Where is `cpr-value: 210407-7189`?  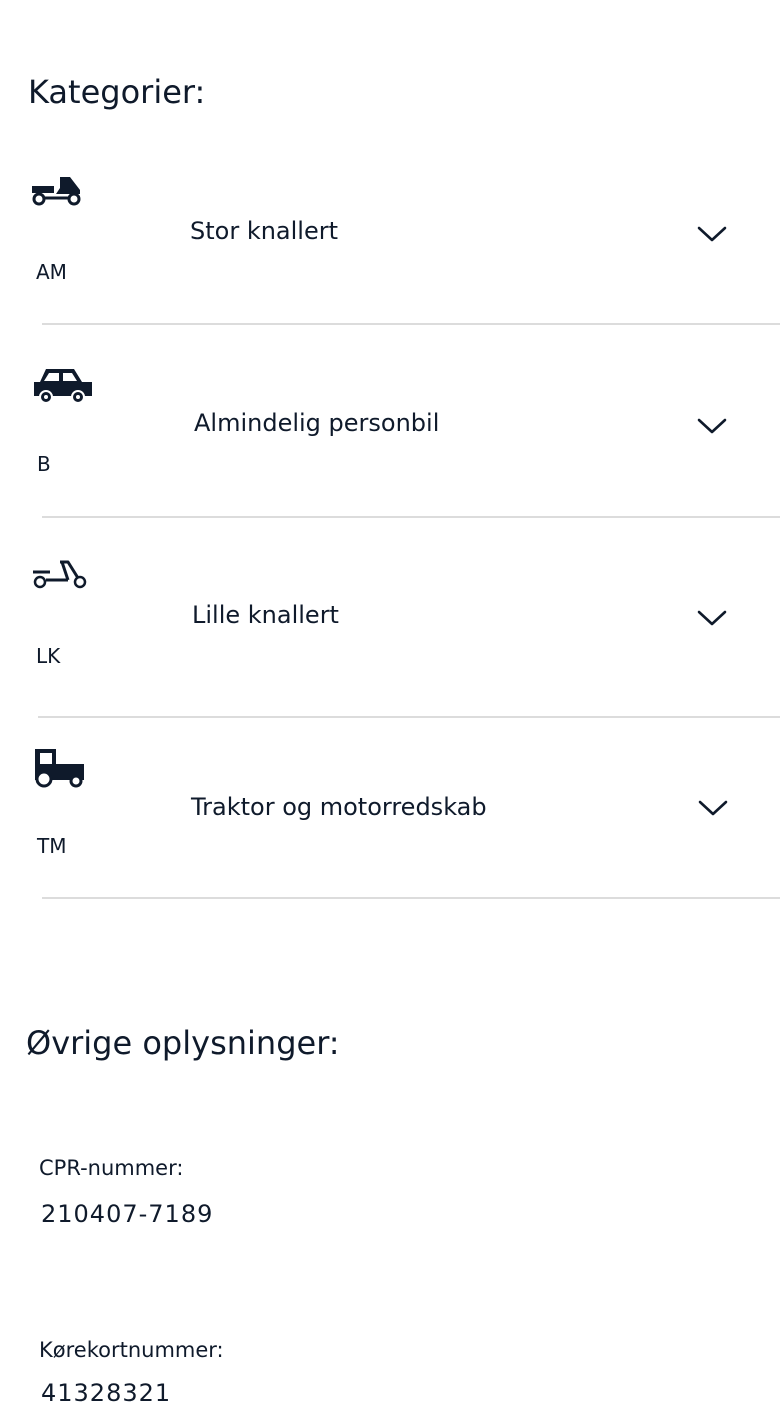 cpr-value: 210407-7189 is located at coordinates (127, 1214).